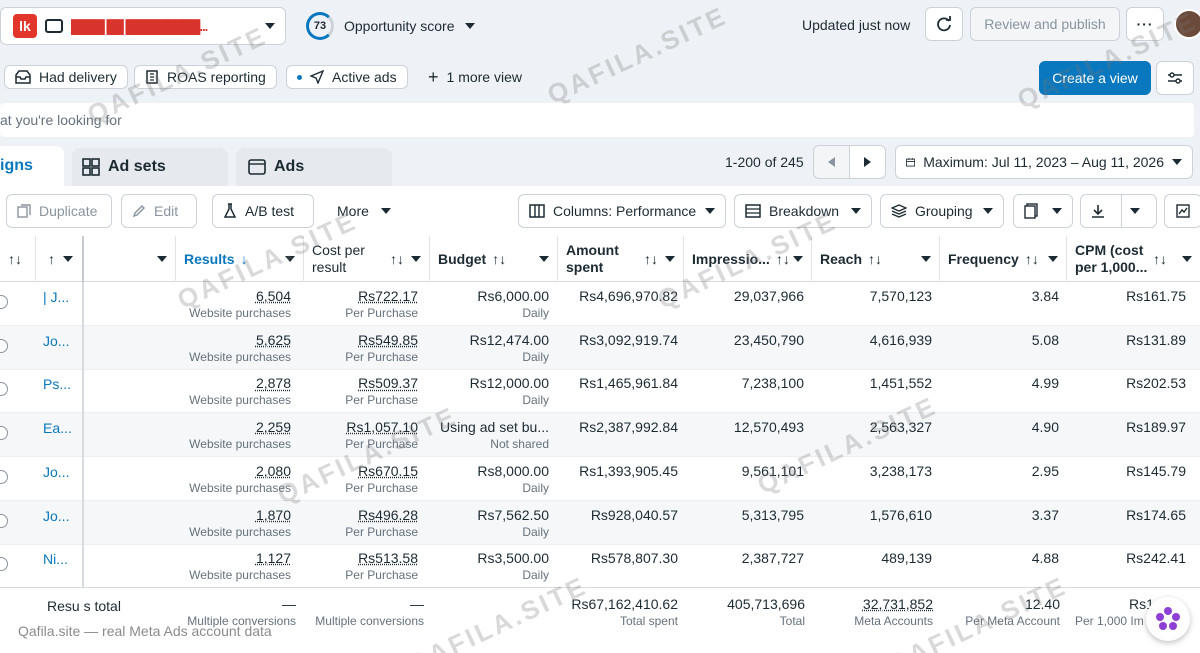 Image resolution: width=1200 pixels, height=653 pixels. What do you see at coordinates (24, 211) in the screenshot?
I see `duplicate-icon` at bounding box center [24, 211].